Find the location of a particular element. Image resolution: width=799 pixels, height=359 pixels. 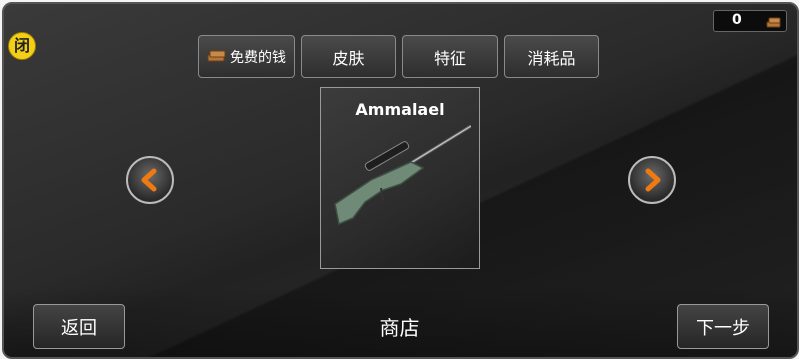

tab-label: 消耗品 is located at coordinates (551, 58).